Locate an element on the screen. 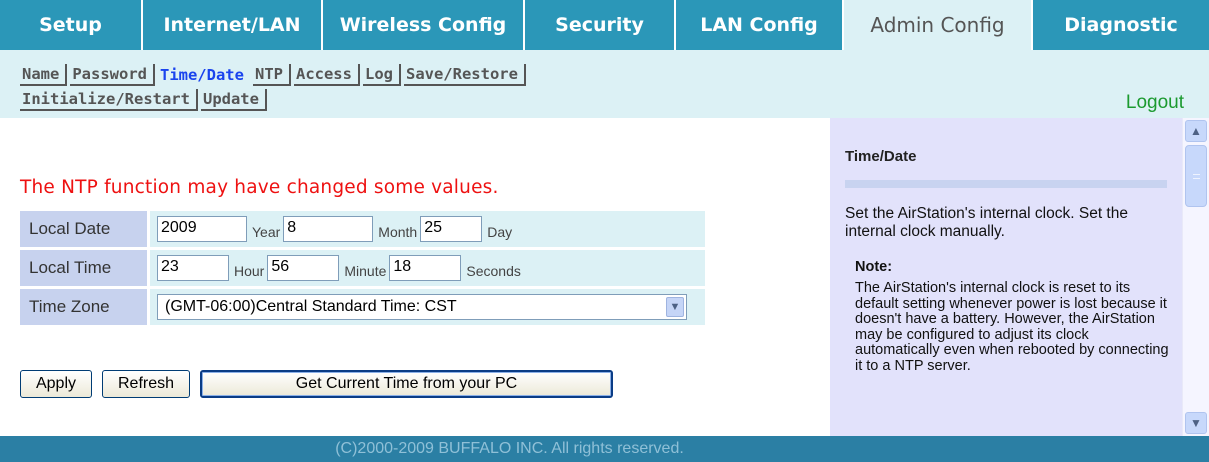  local-date-label: Local Date is located at coordinates (83, 229).